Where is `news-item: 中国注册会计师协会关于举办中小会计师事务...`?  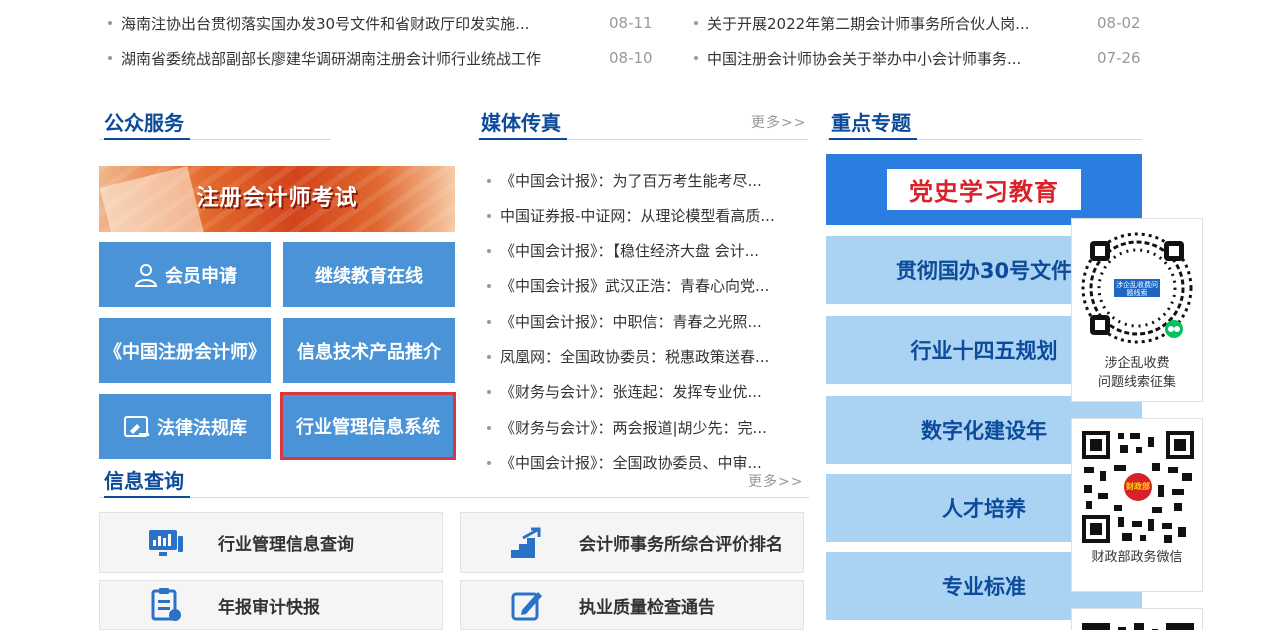
news-item: 中国注册会计师协会关于举办中小会计师事务... is located at coordinates (869, 58).